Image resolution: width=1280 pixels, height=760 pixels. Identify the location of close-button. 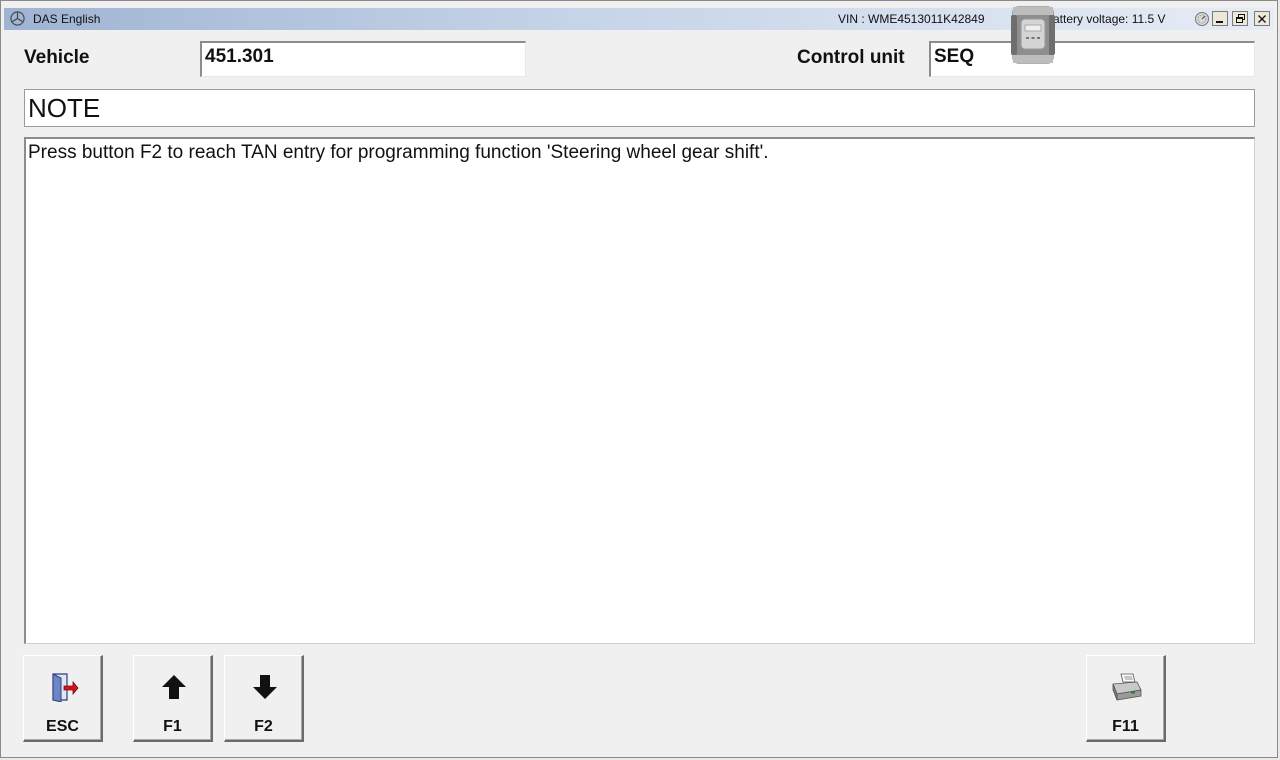
(1262, 18).